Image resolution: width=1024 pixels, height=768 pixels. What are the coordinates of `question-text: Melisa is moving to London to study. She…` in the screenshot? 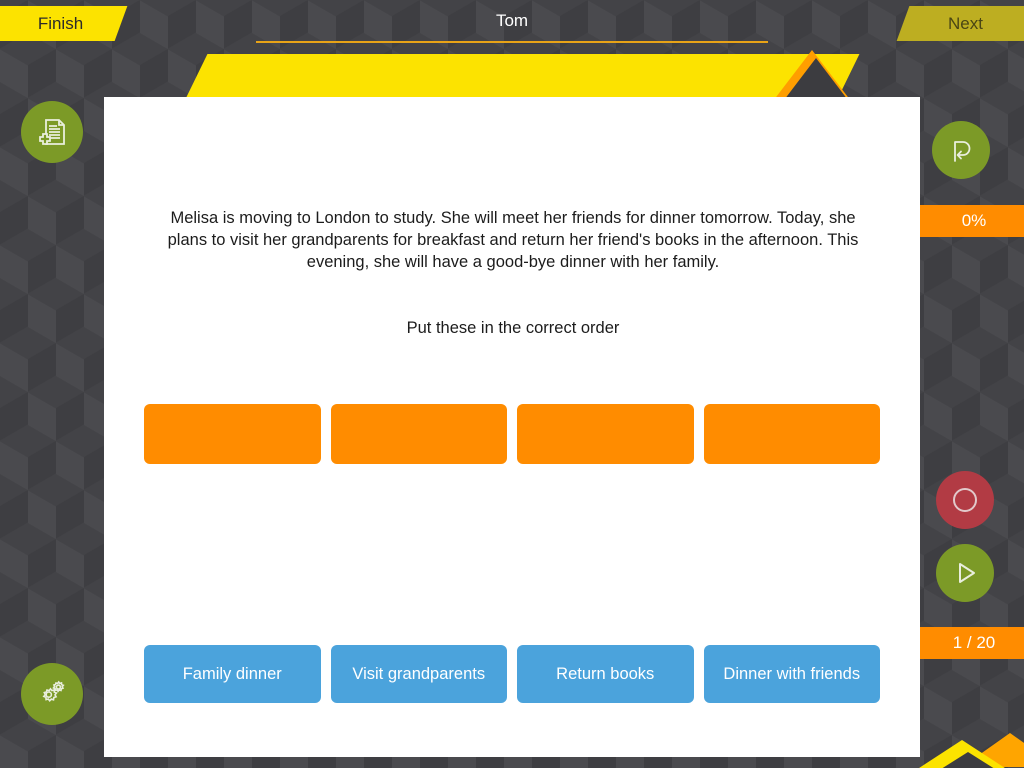 It's located at (513, 240).